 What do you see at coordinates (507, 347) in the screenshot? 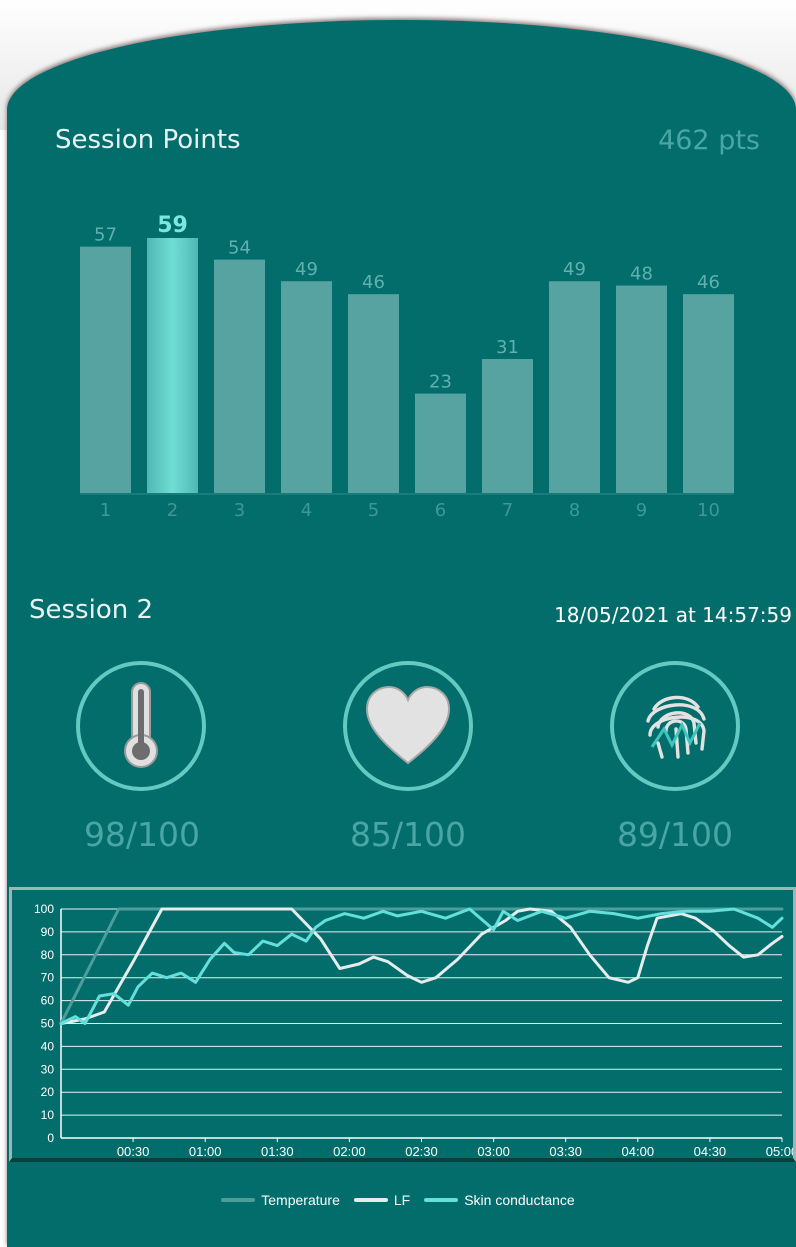
I see `bar-value-label: 31` at bounding box center [507, 347].